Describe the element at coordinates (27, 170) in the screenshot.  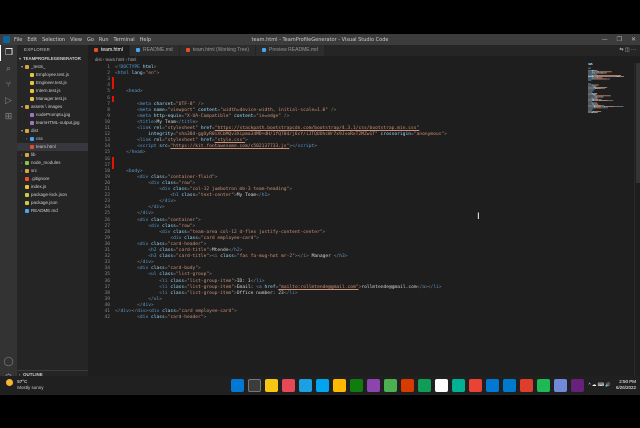
I see `folder-file-icon` at that location.